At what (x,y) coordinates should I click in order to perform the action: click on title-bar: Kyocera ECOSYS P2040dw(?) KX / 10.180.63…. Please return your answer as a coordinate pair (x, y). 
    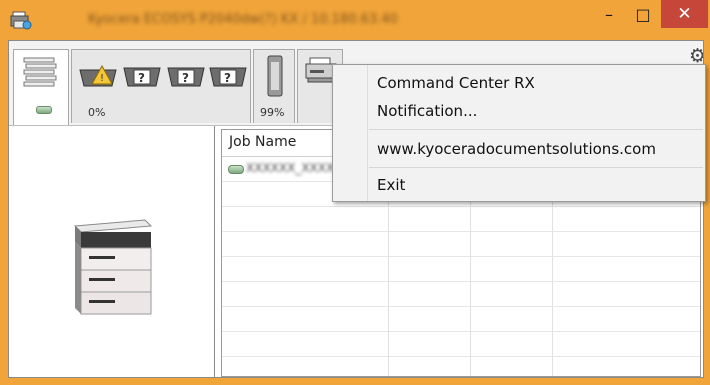
    Looking at the image, I should click on (355, 20).